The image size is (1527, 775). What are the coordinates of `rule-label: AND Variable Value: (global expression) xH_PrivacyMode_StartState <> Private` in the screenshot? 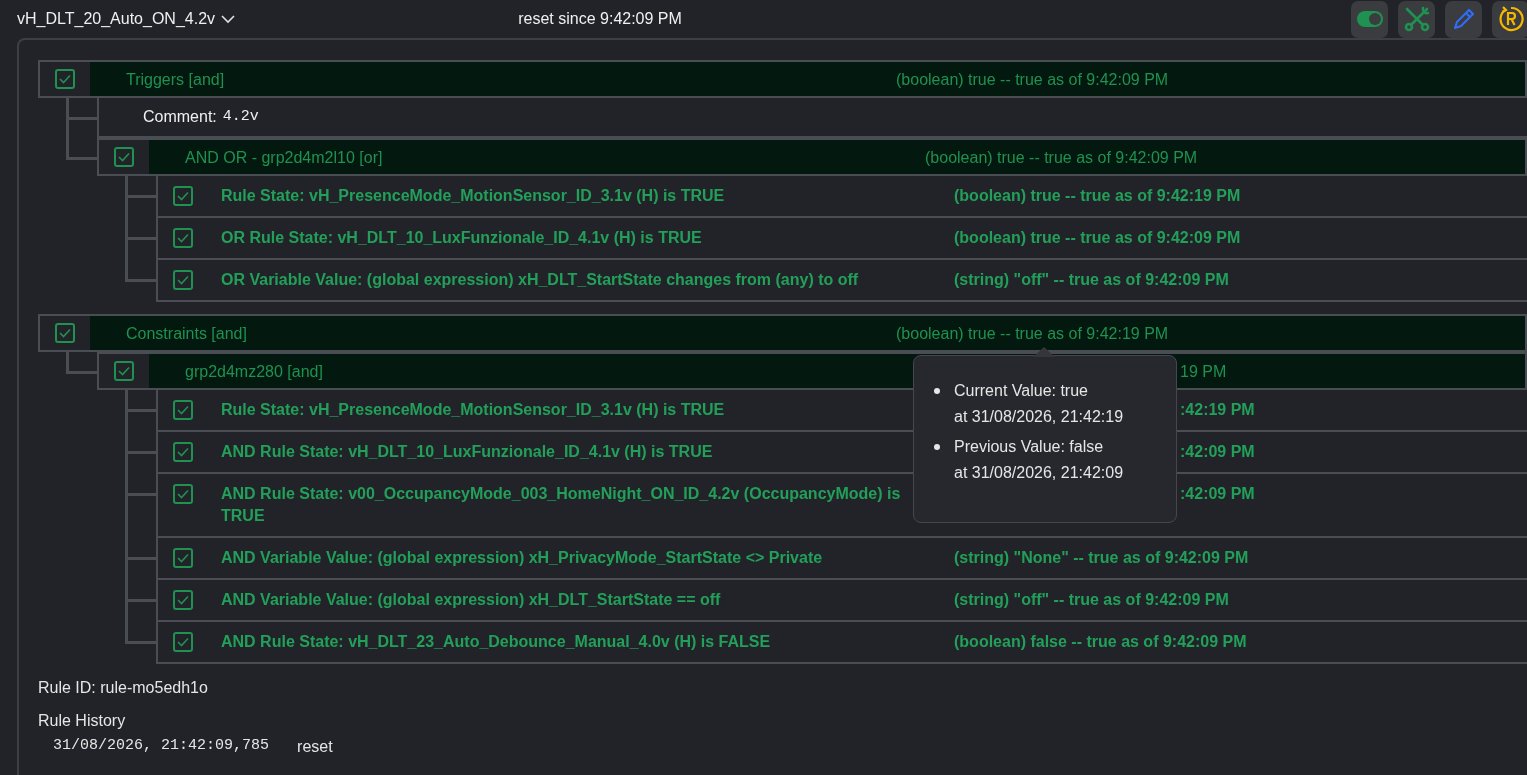 It's located at (522, 557).